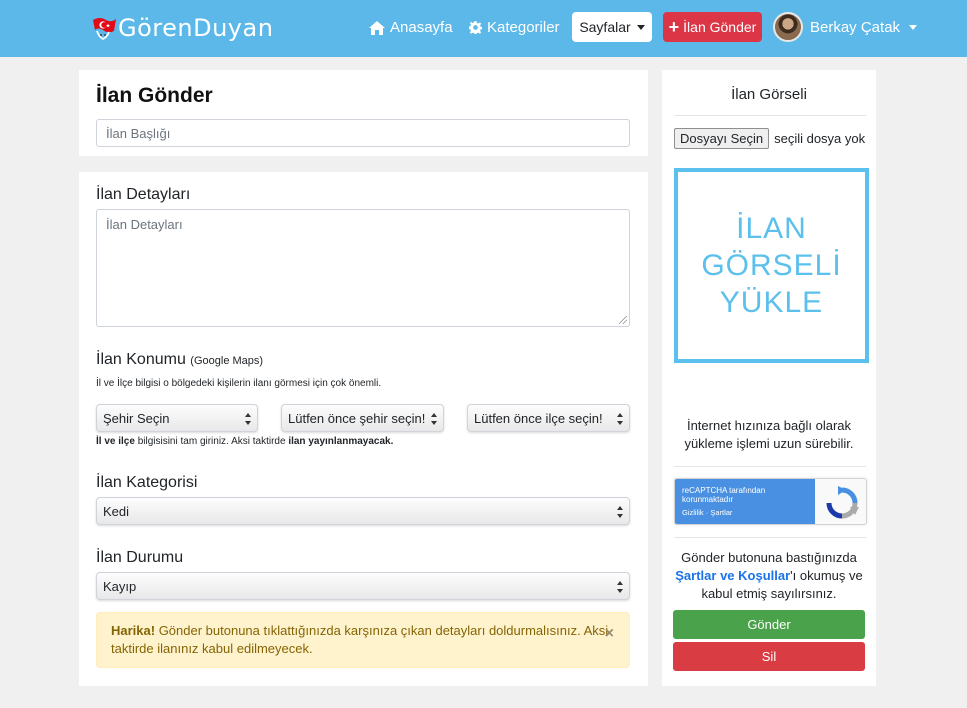 The height and width of the screenshot is (708, 967). I want to click on category-select-value: Kedi, so click(116, 511).